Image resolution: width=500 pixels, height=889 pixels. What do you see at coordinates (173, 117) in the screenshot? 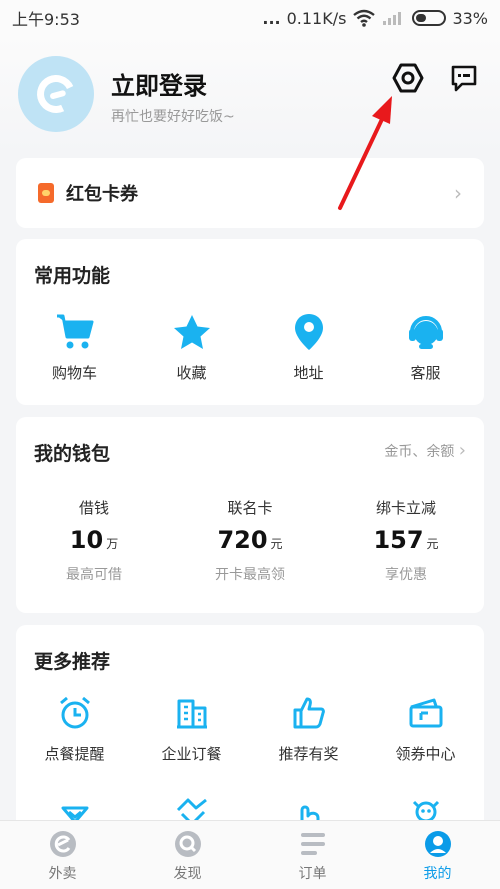
I see `login-subtitle: 再忙也要好好吃饭~` at bounding box center [173, 117].